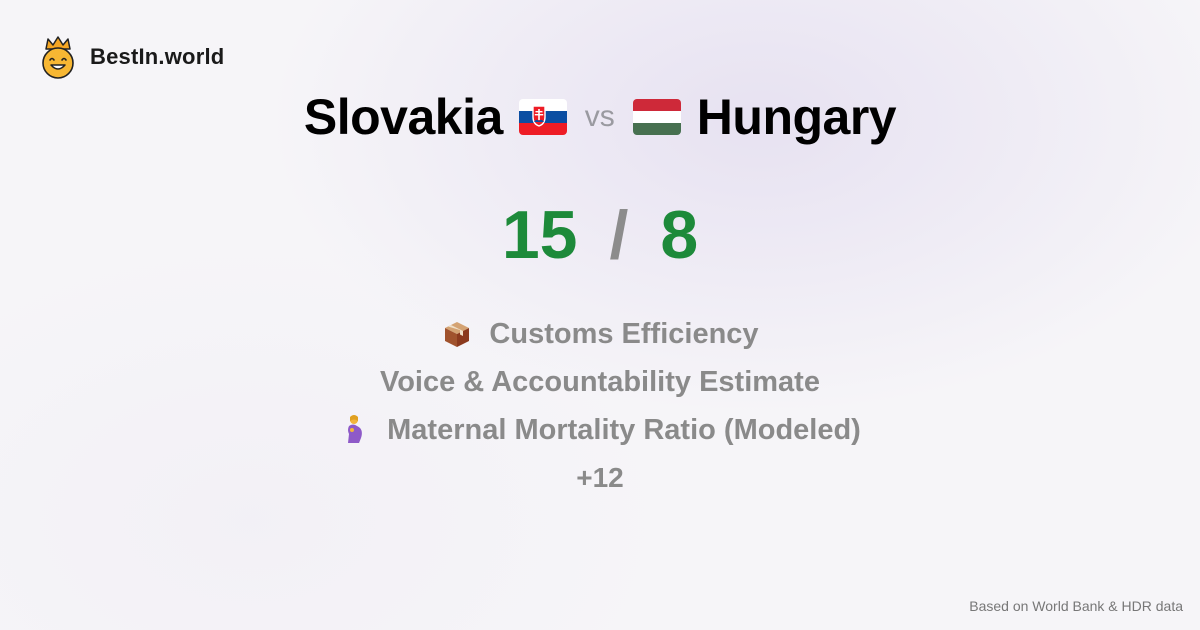  I want to click on comparison-title: Slovakia vs Hungary, so click(600, 117).